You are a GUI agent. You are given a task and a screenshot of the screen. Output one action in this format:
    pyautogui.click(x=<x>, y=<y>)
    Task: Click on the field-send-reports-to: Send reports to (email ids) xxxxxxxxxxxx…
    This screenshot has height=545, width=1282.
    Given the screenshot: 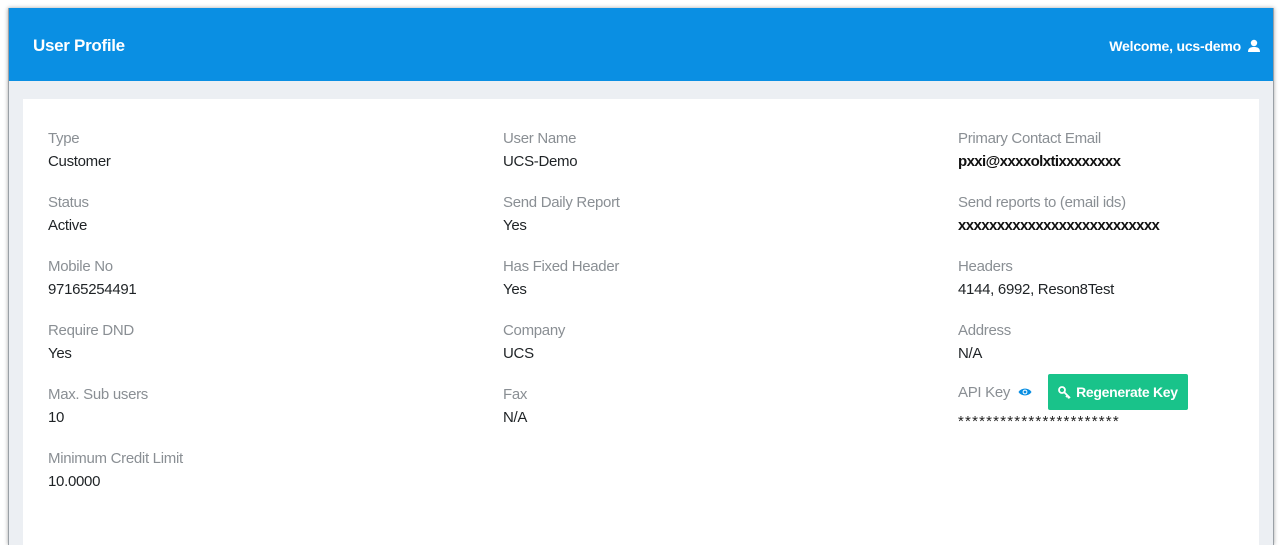 What is the action you would take?
    pyautogui.click(x=1073, y=225)
    